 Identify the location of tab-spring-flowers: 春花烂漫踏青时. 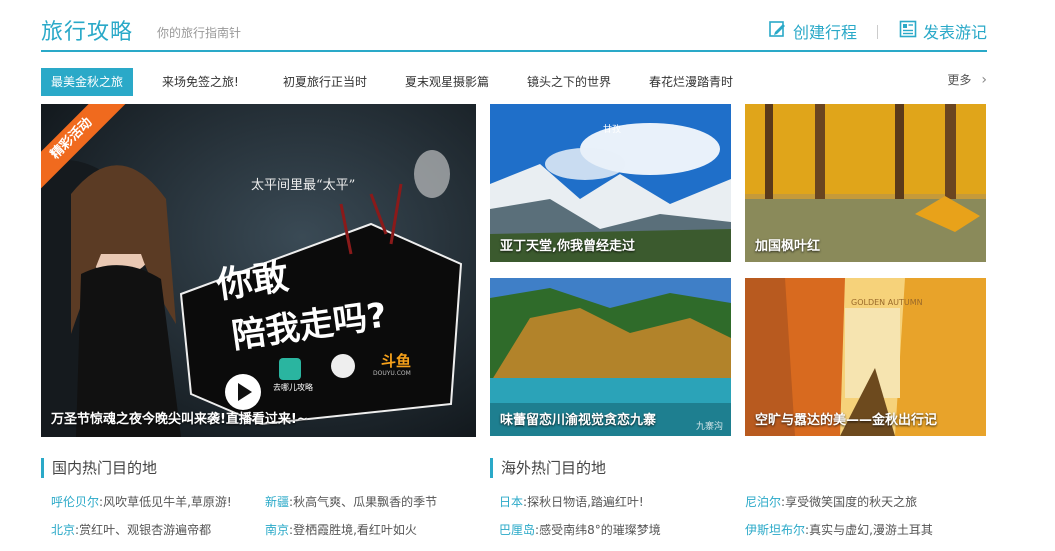
(691, 82).